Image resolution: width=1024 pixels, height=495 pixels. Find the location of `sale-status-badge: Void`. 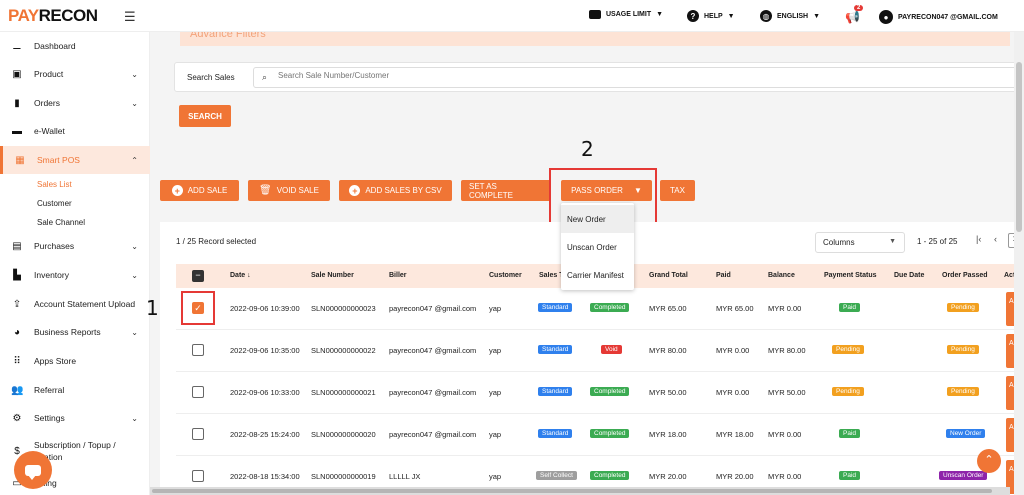

sale-status-badge: Void is located at coordinates (611, 349).